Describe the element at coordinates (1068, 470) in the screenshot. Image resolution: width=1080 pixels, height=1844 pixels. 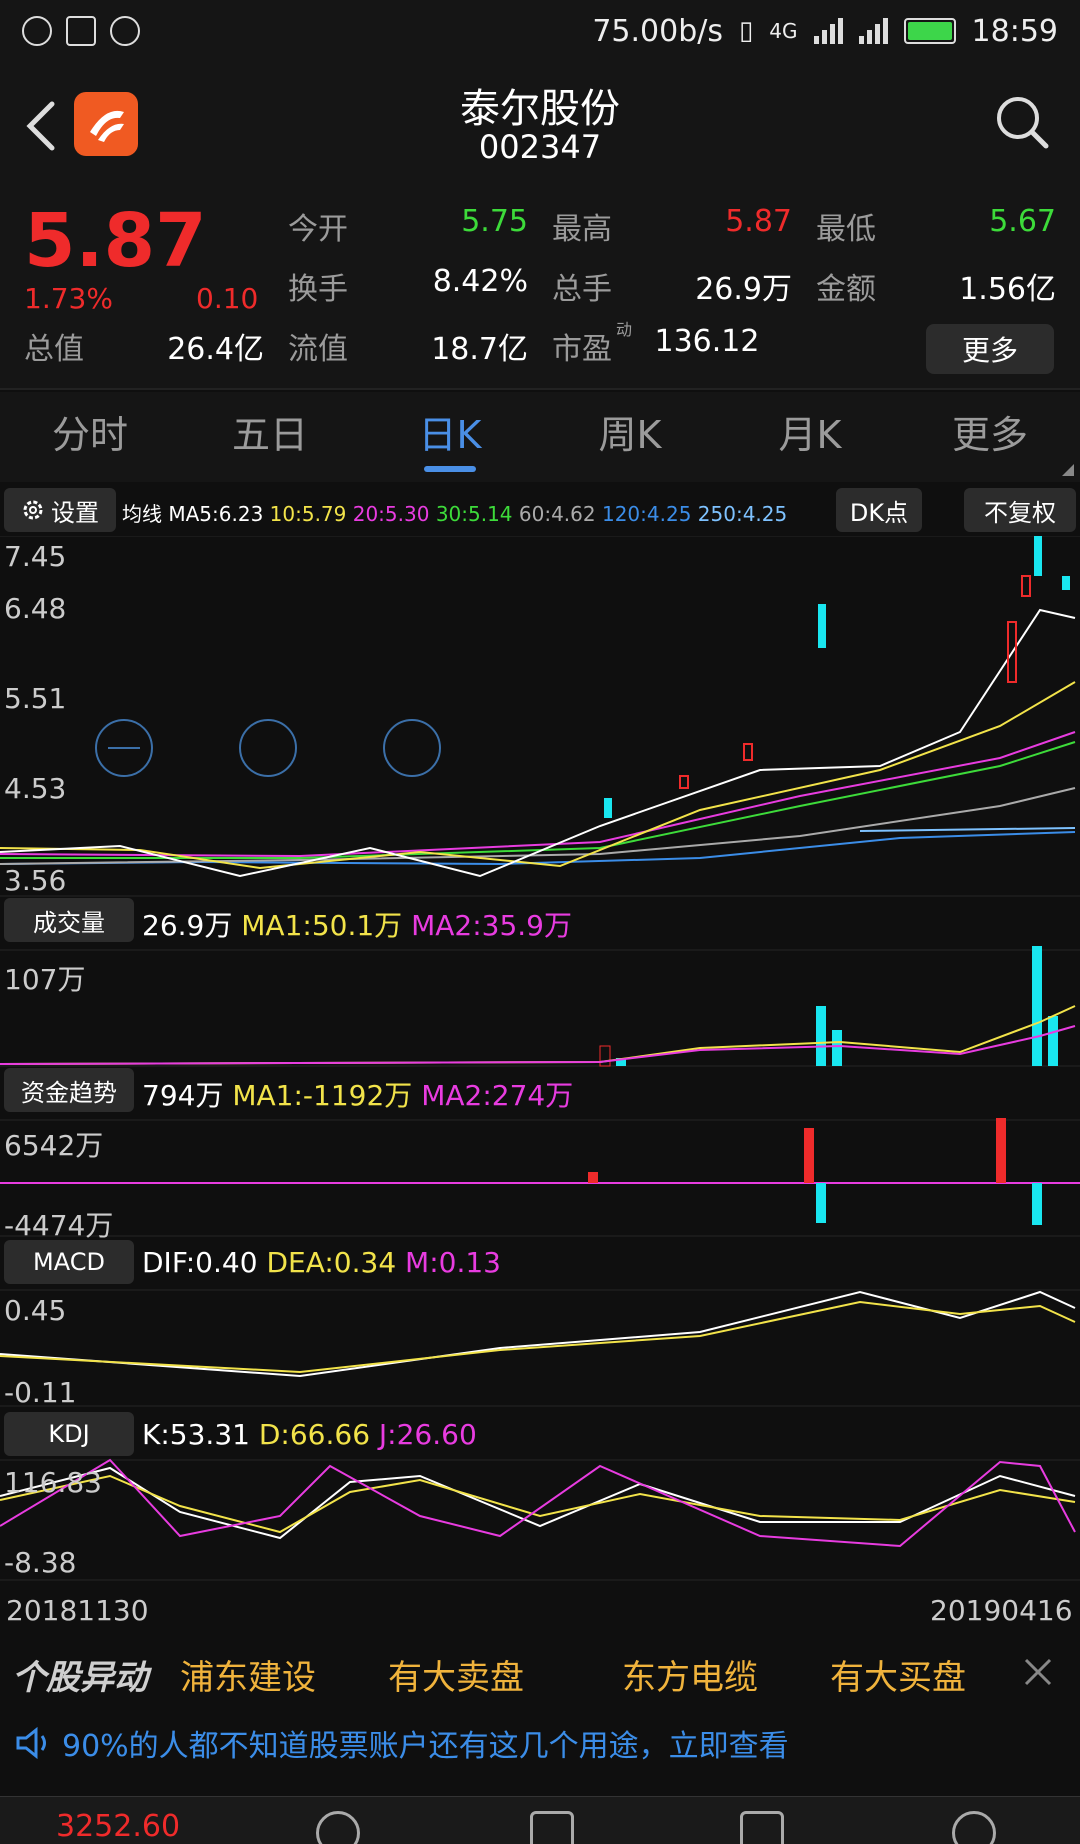
I see `tab-corner-icon` at that location.